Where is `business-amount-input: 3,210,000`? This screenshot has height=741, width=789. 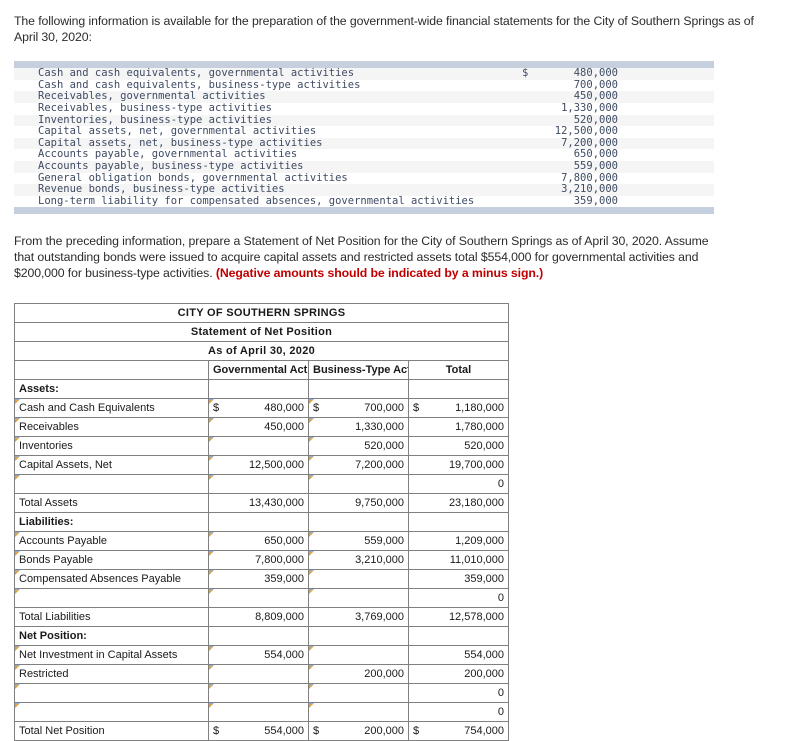
business-amount-input: 3,210,000 is located at coordinates (358, 560).